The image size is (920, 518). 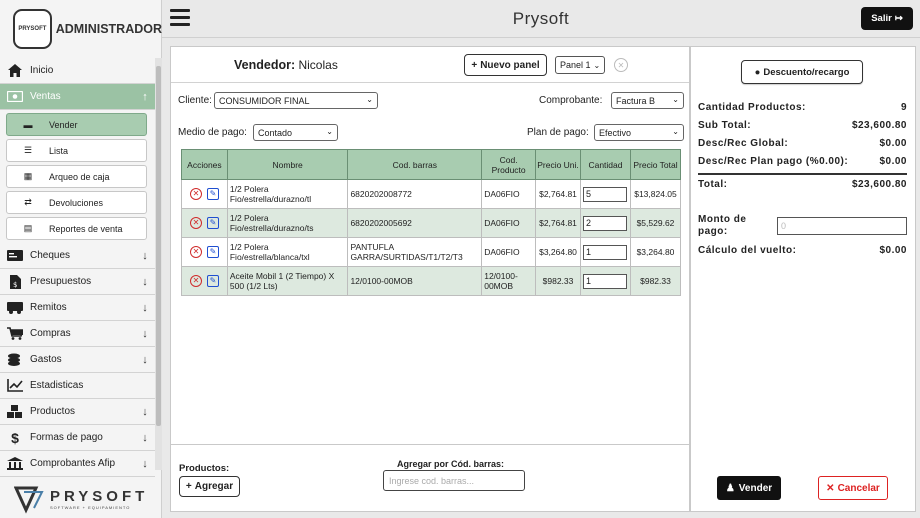 I want to click on summary-row: Desc/Rec Plan pago (%0.00): $0.00, so click(x=802, y=161).